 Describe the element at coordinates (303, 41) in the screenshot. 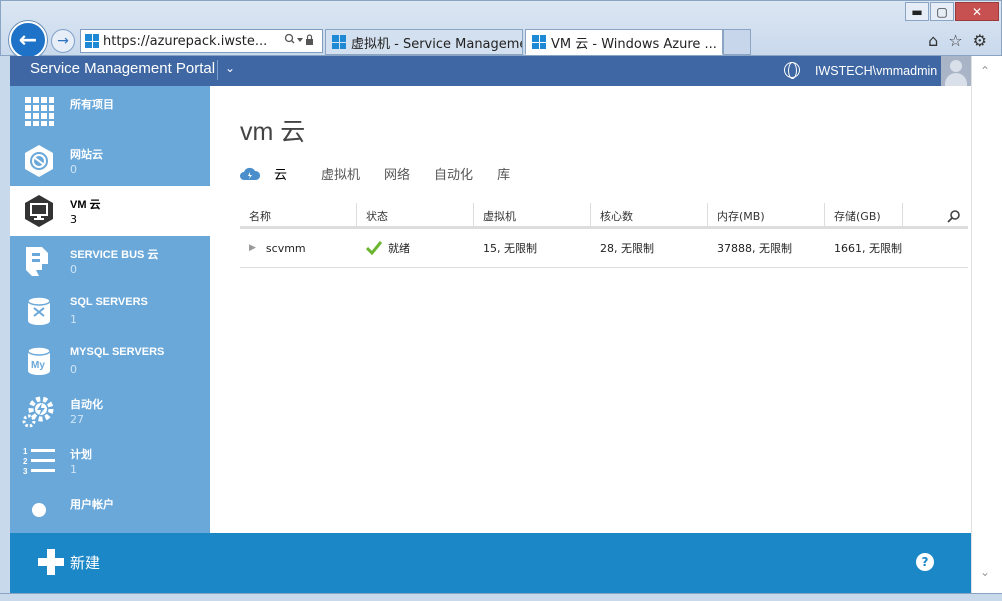

I see `address-controls` at that location.